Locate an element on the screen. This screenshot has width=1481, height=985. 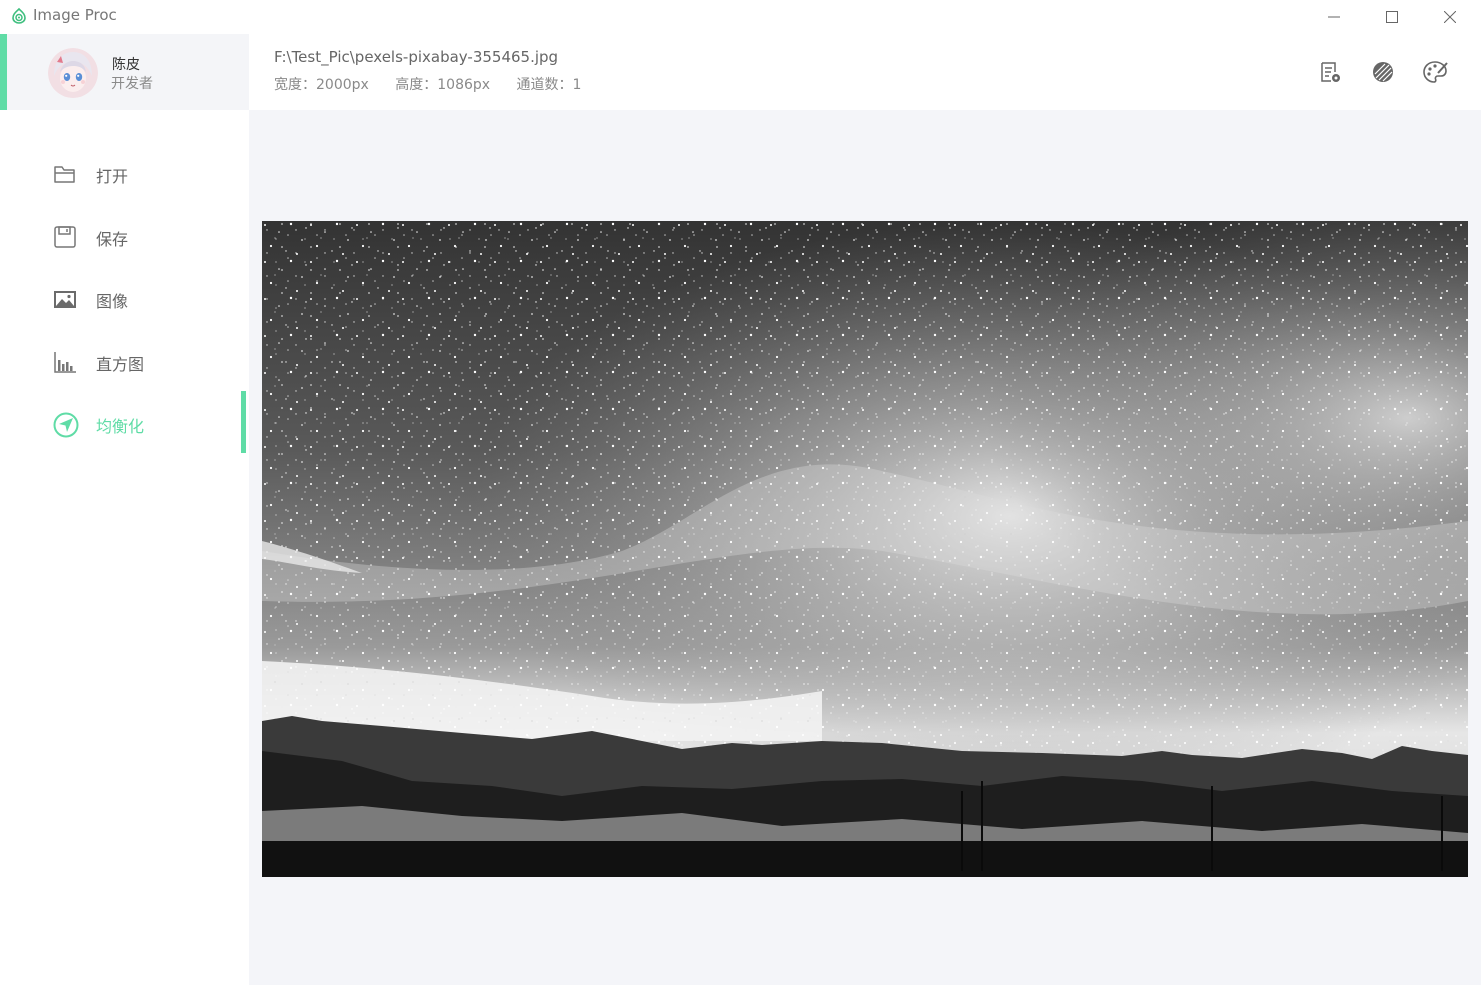
contrast-button is located at coordinates (1384, 73).